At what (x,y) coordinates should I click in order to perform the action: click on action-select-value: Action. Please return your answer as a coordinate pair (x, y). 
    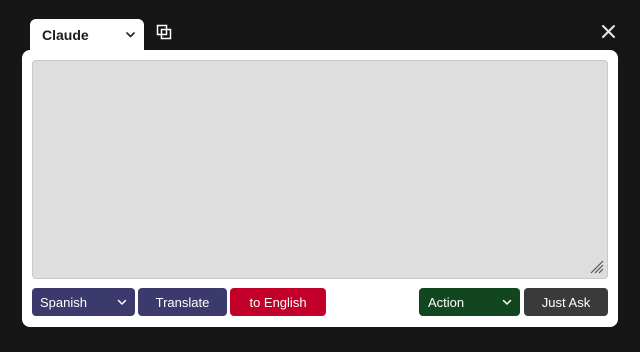
    Looking at the image, I should click on (446, 302).